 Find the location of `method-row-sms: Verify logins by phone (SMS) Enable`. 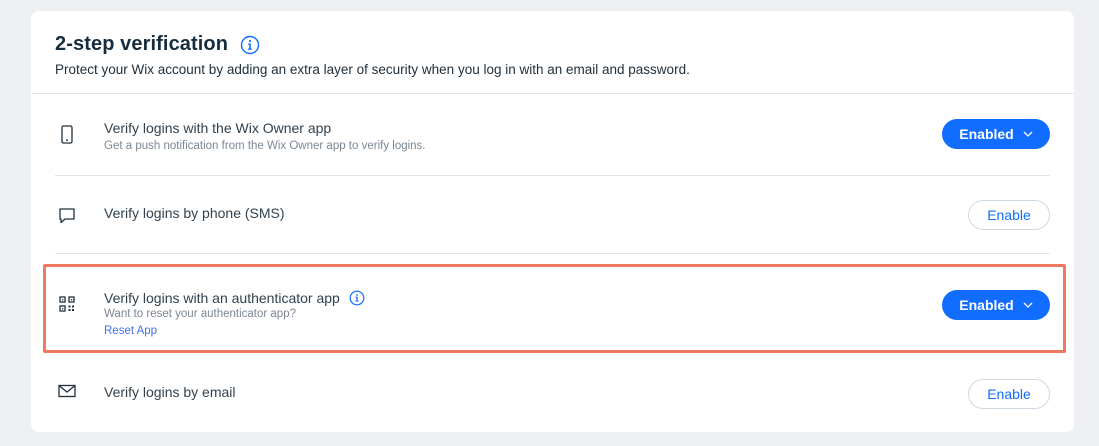

method-row-sms: Verify logins by phone (SMS) Enable is located at coordinates (552, 221).